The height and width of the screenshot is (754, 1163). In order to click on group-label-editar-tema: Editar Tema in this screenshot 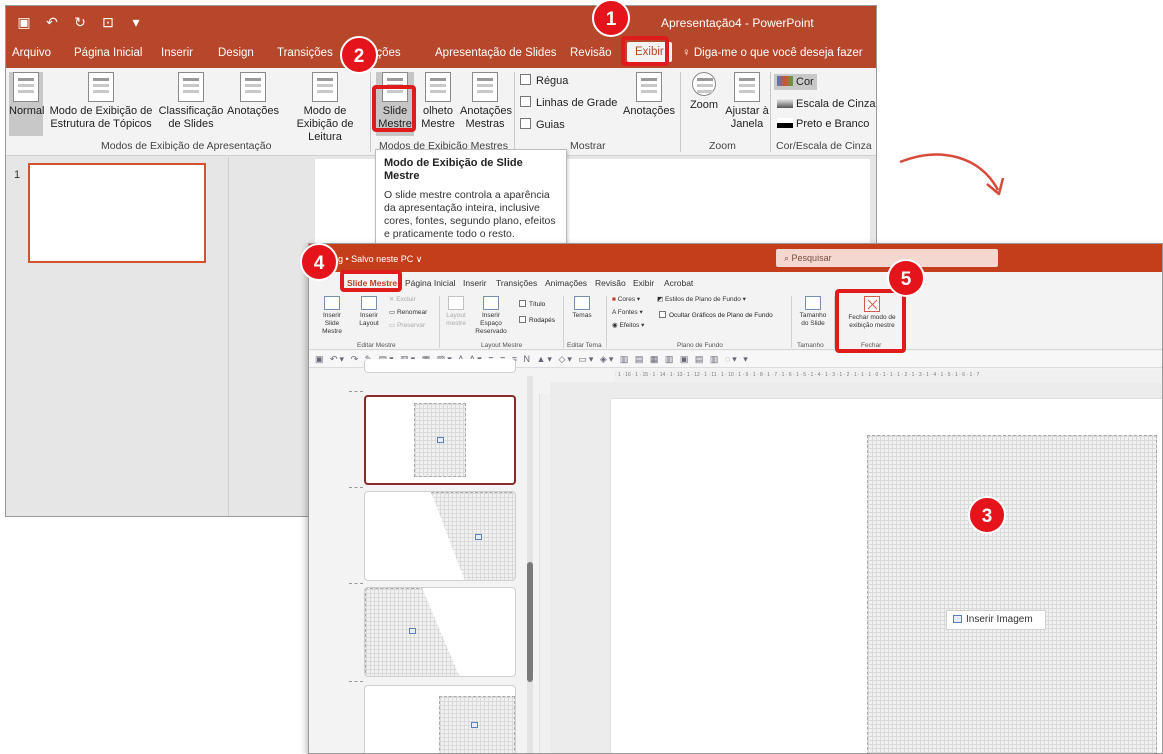, I will do `click(584, 345)`.